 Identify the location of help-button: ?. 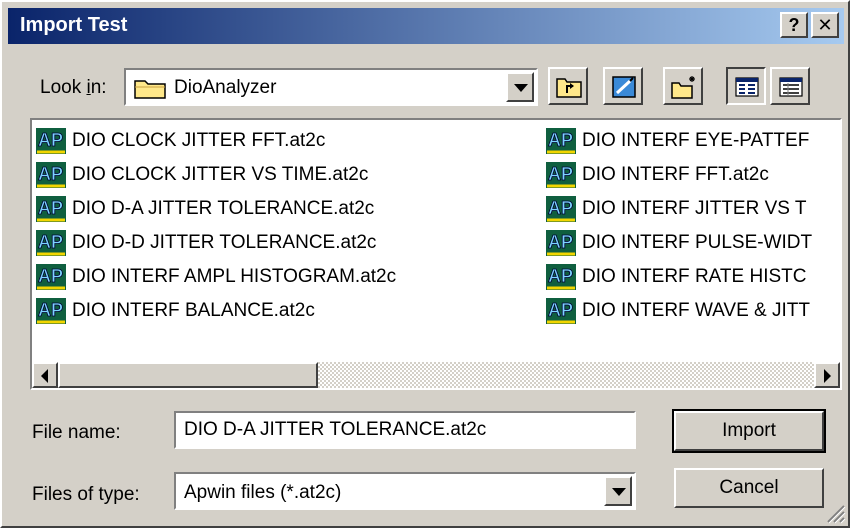
(794, 25).